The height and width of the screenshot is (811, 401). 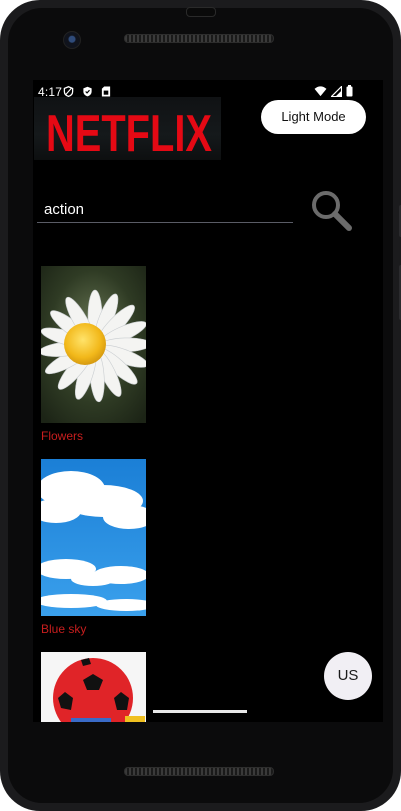 I want to click on movie-card-blue-sky: Blue sky, so click(x=93, y=547).